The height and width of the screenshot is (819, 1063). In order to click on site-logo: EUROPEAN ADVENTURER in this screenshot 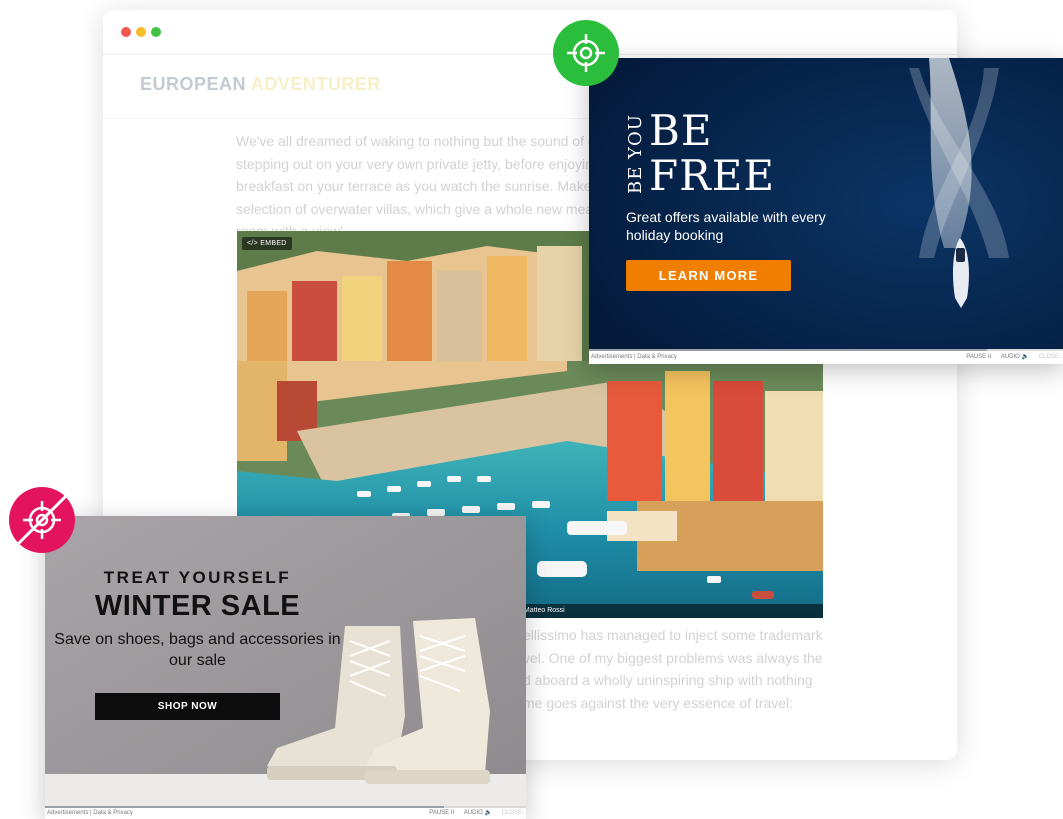, I will do `click(260, 84)`.